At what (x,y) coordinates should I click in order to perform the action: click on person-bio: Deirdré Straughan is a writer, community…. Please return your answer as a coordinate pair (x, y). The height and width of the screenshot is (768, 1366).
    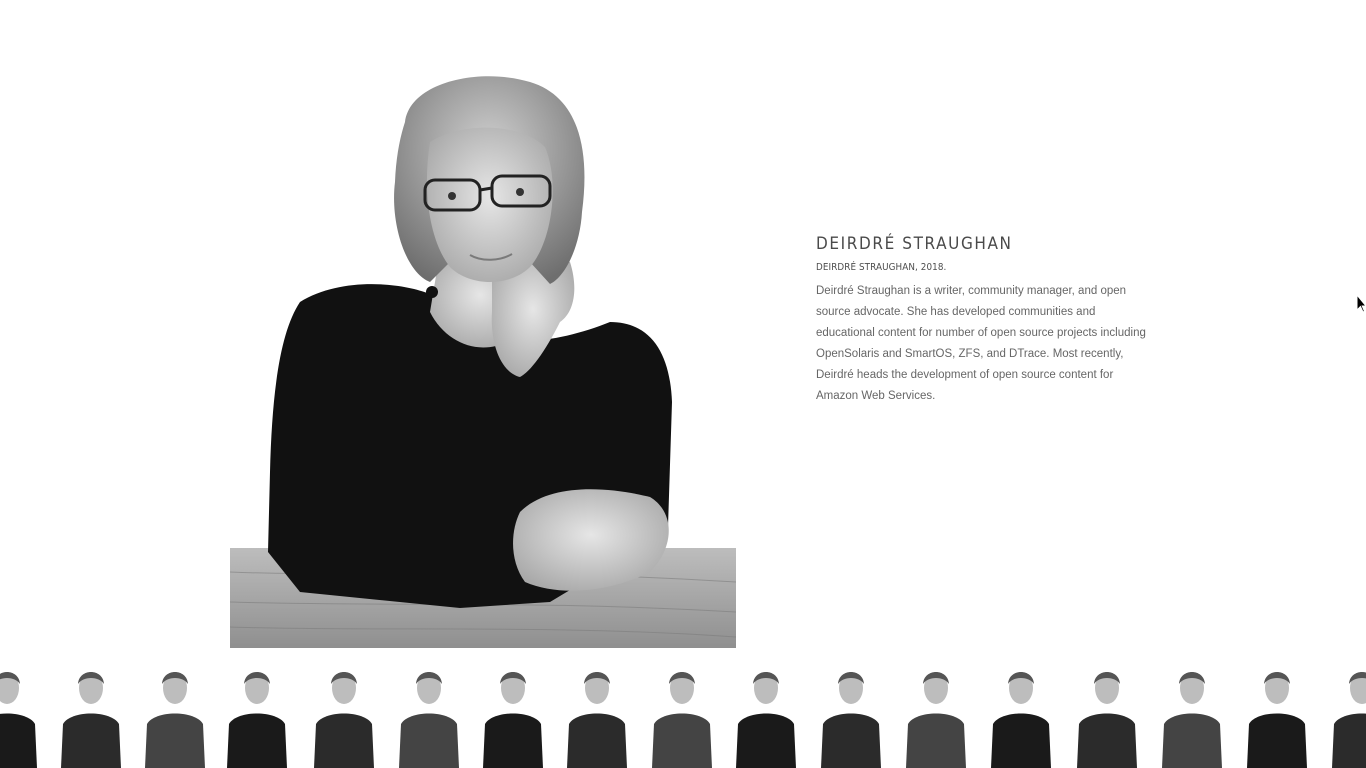
    Looking at the image, I should click on (981, 343).